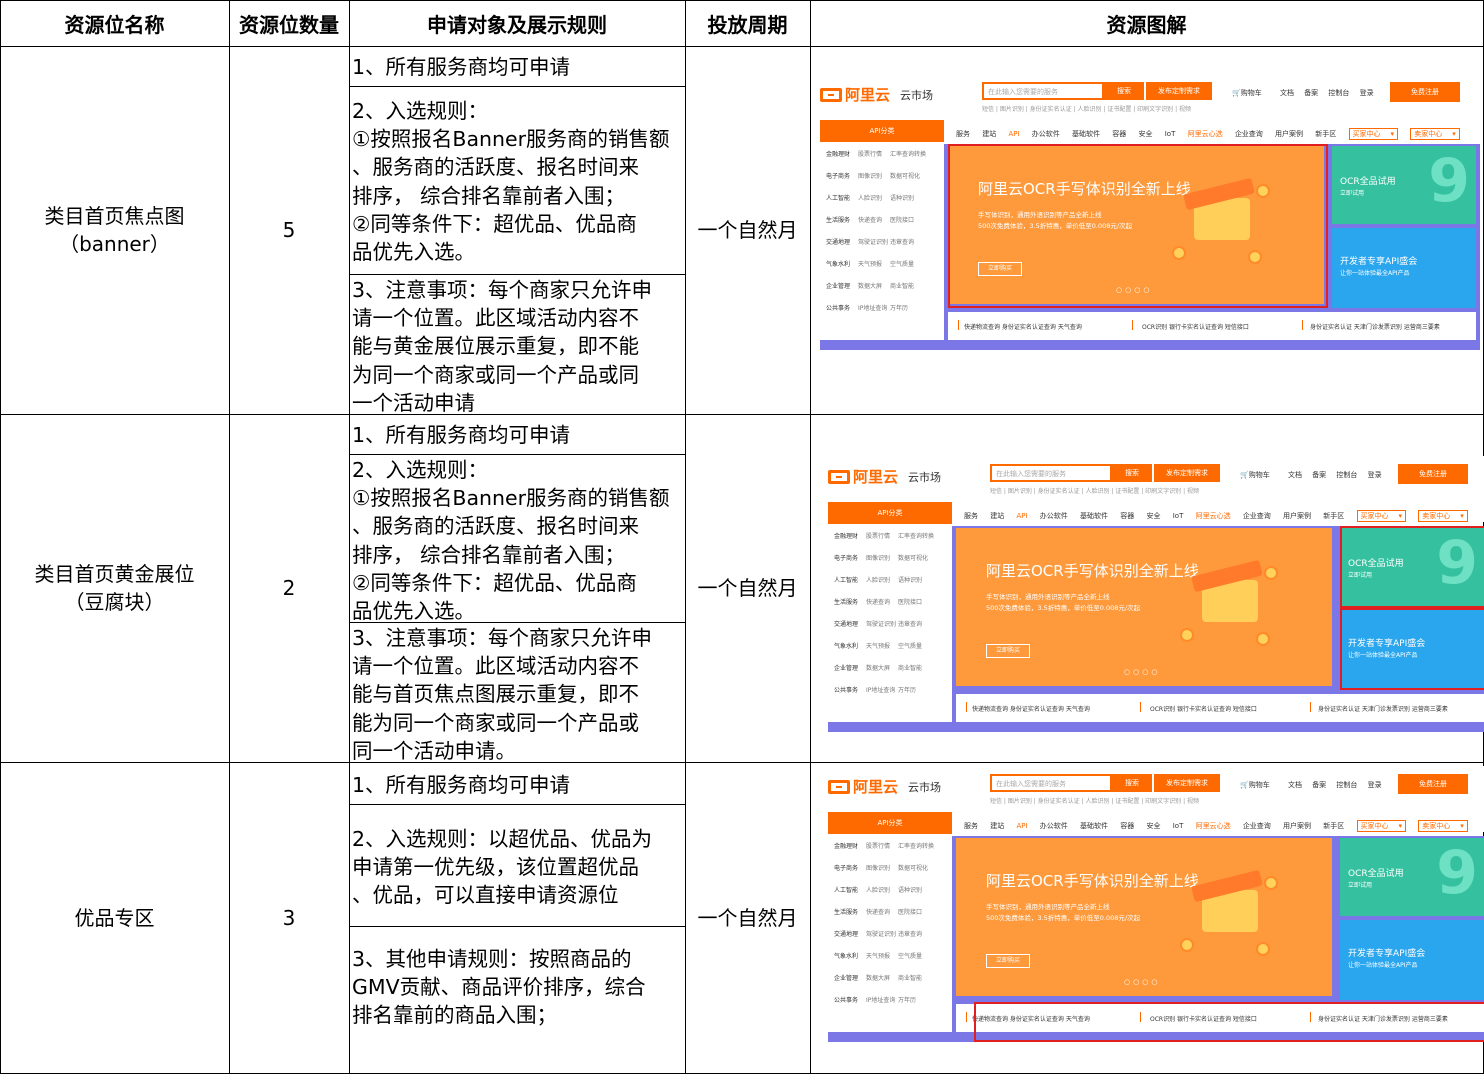 The image size is (1484, 1074). Describe the element at coordinates (1023, 326) in the screenshot. I see `strip-item: 快递物流查询 身份证实名认证查询 天气查询` at that location.